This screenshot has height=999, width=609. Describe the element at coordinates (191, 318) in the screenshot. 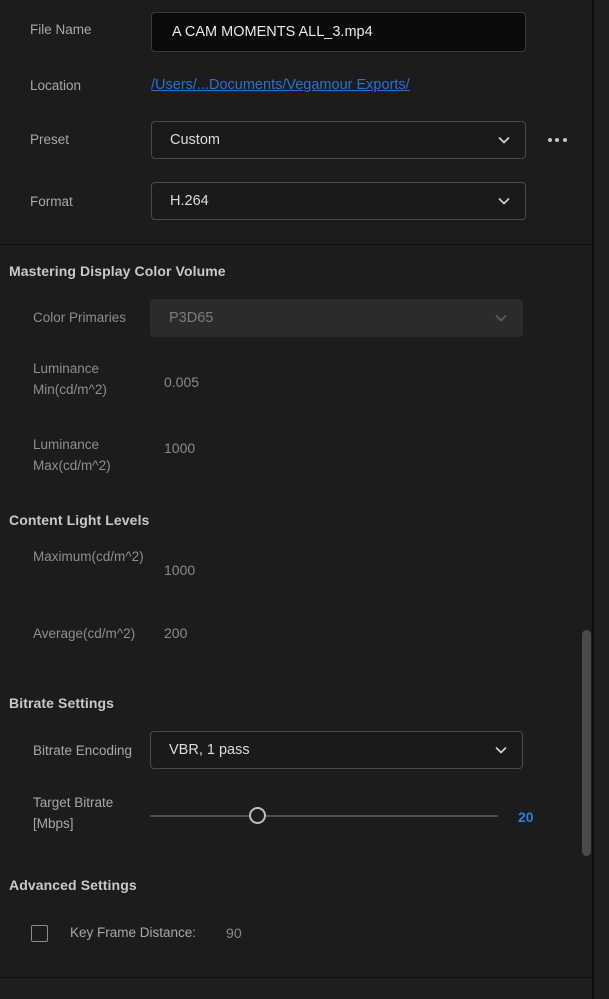

I see `color-primaries-value: P3D65` at that location.